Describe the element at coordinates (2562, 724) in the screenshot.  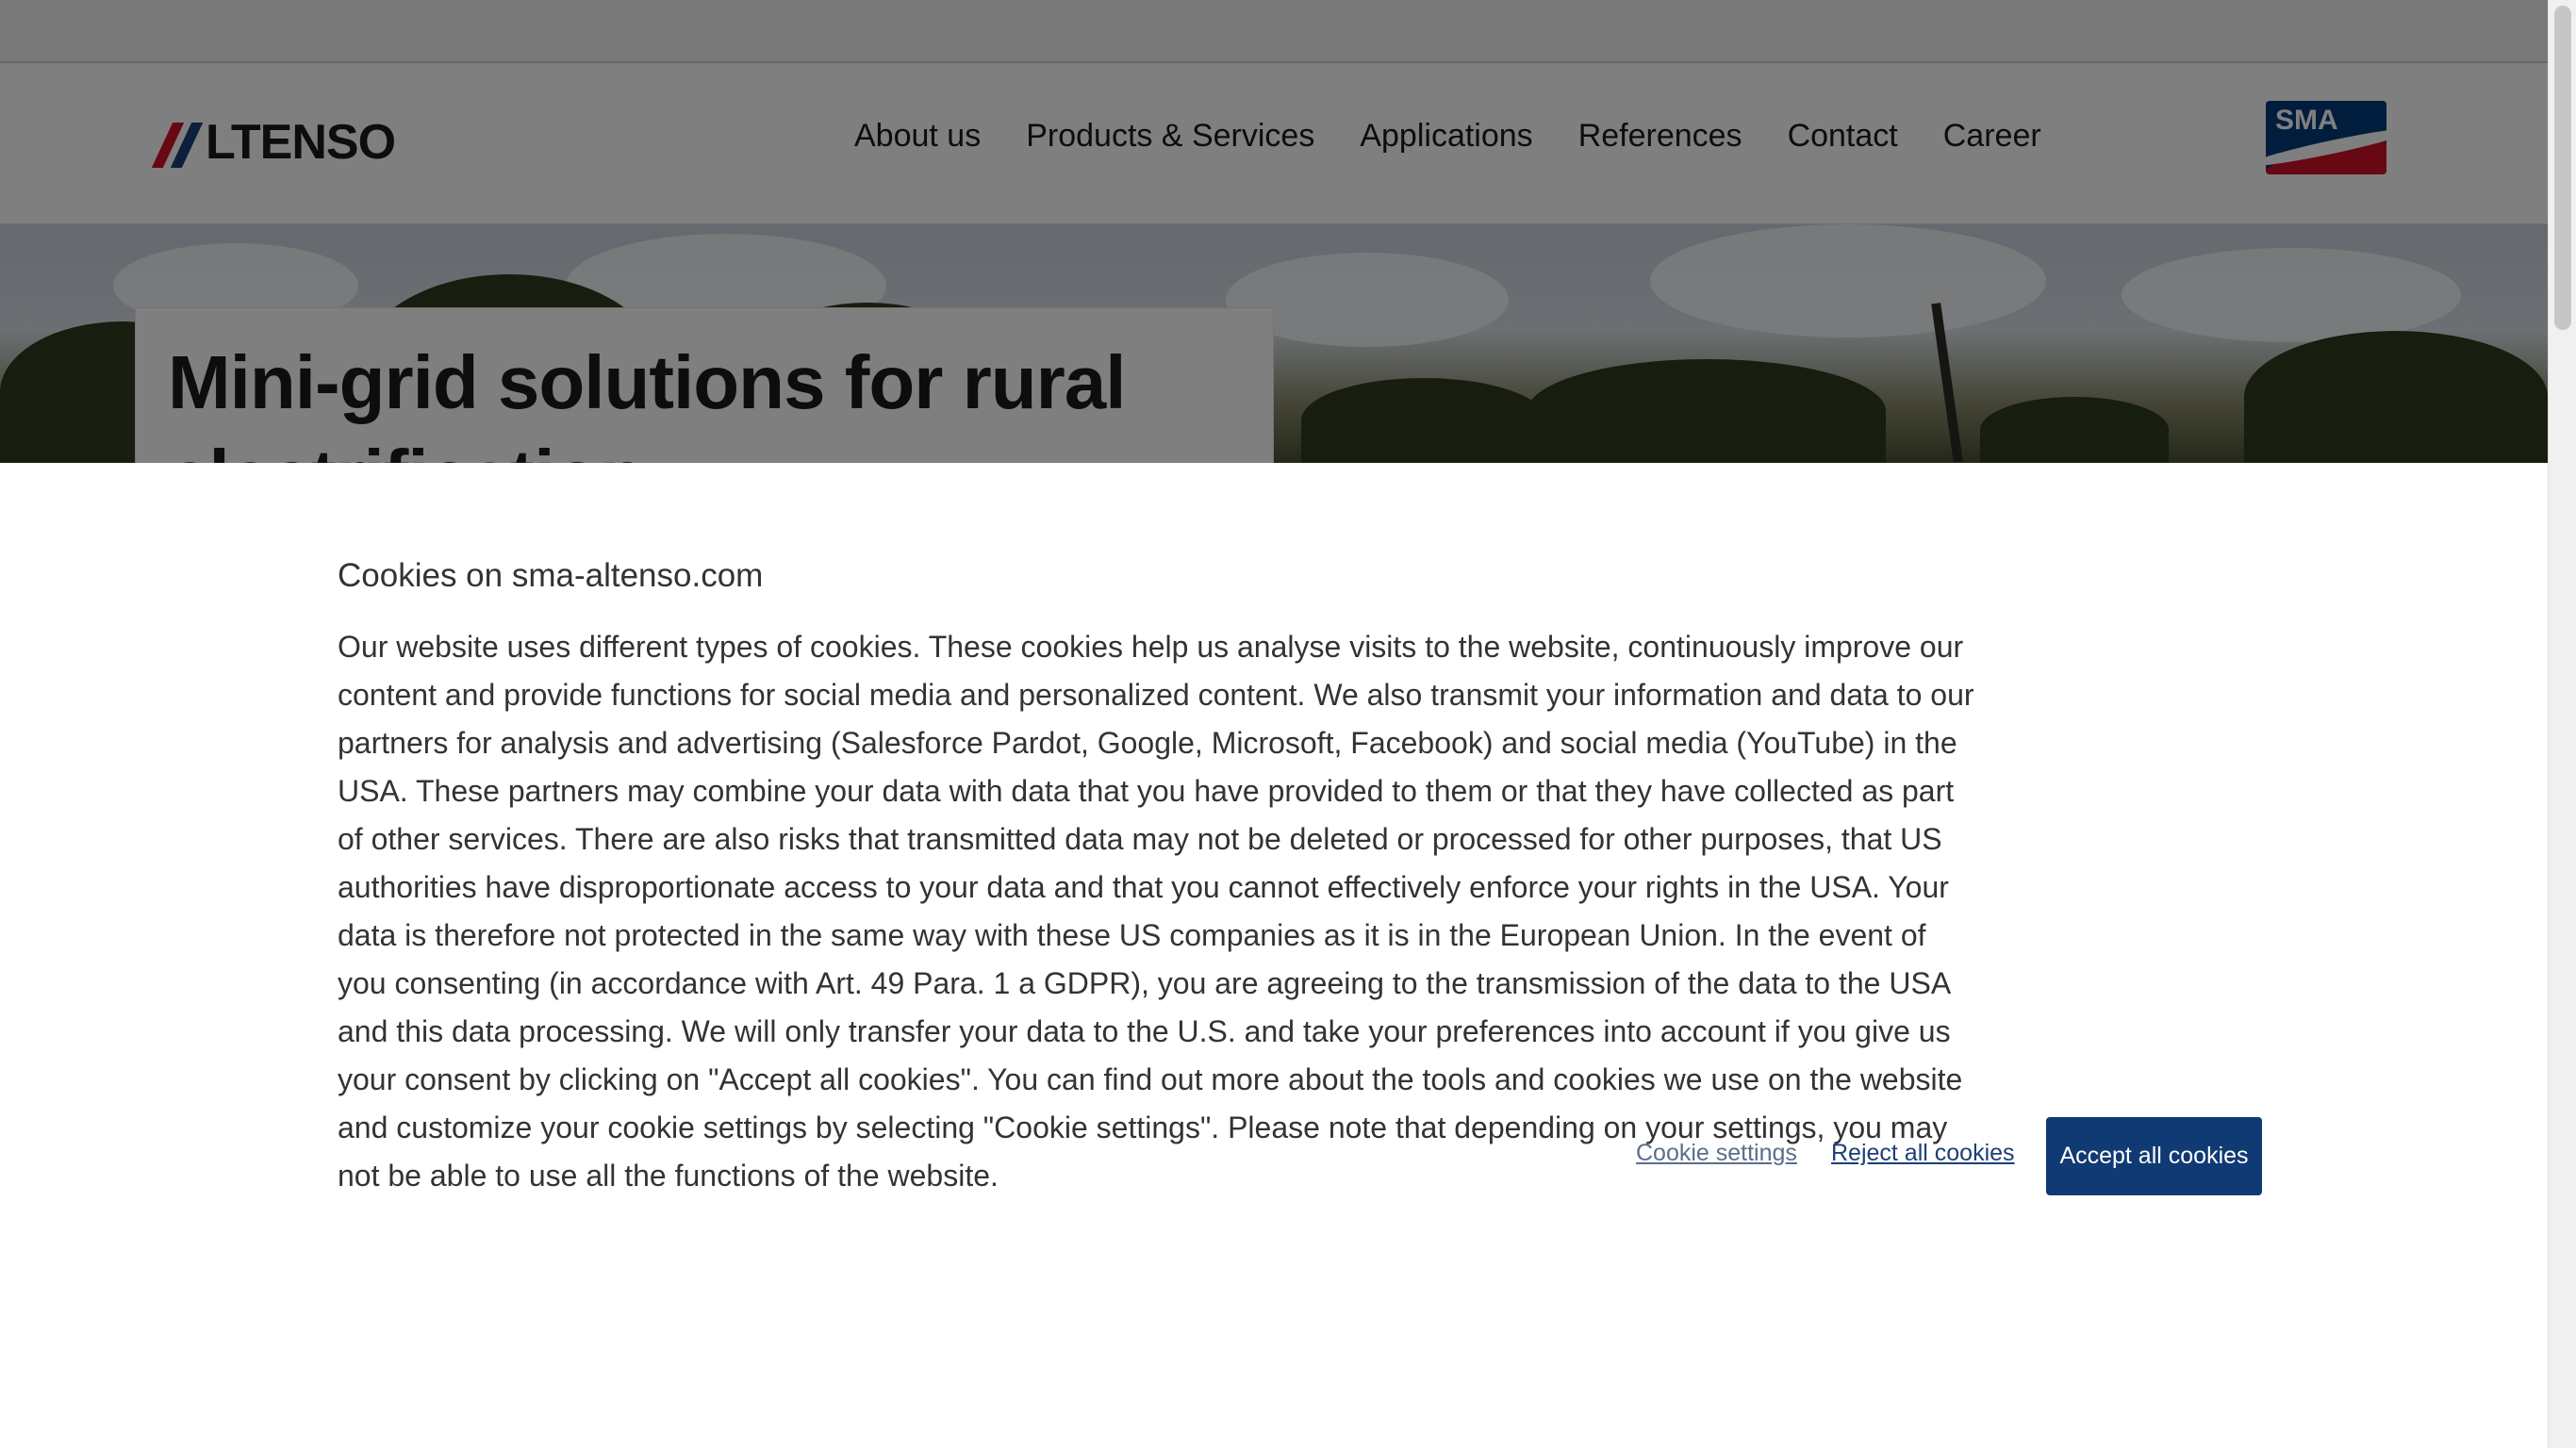
I see `page-scrollbar` at that location.